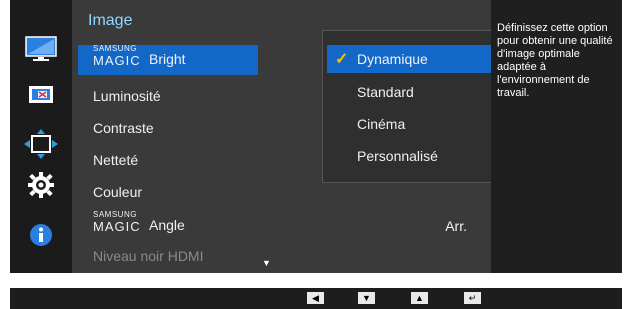  What do you see at coordinates (392, 59) in the screenshot?
I see `option-label: Dynamique` at bounding box center [392, 59].